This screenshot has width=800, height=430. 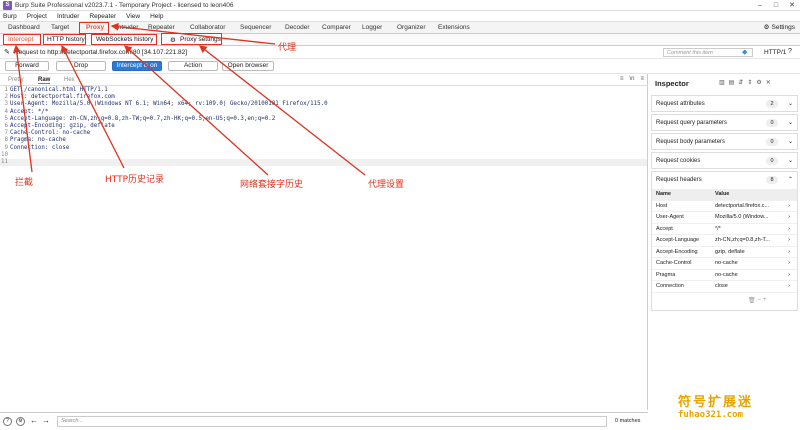 I want to click on tab-comparer: Comparer, so click(x=336, y=27).